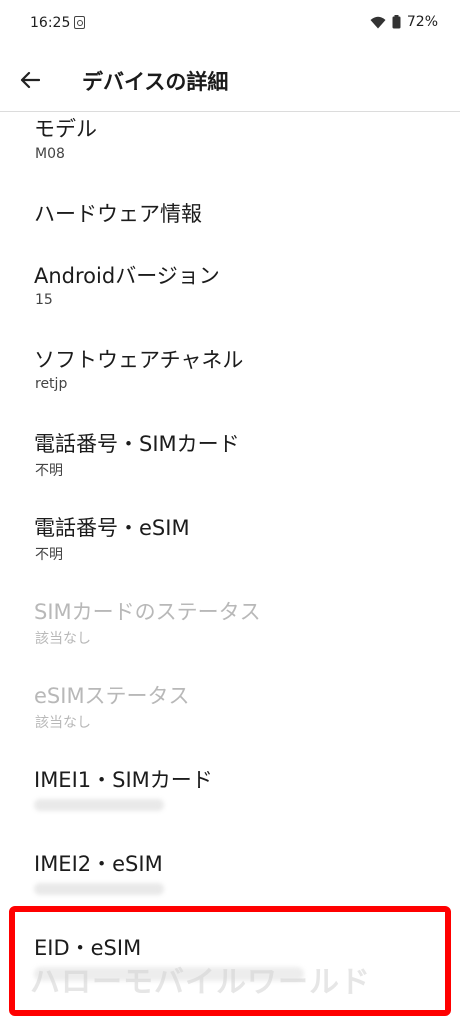 The image size is (460, 1024). I want to click on arrow-left-icon, so click(30, 80).